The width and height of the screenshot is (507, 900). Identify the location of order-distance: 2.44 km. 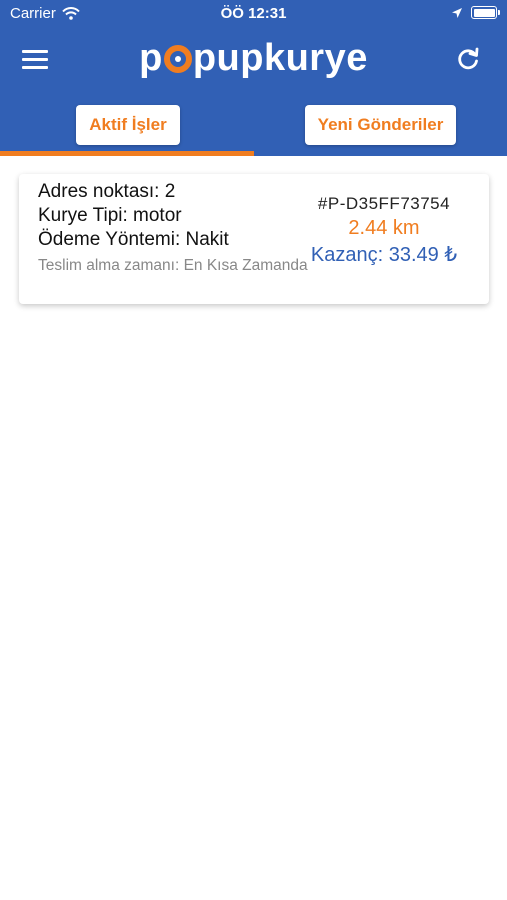
(384, 228).